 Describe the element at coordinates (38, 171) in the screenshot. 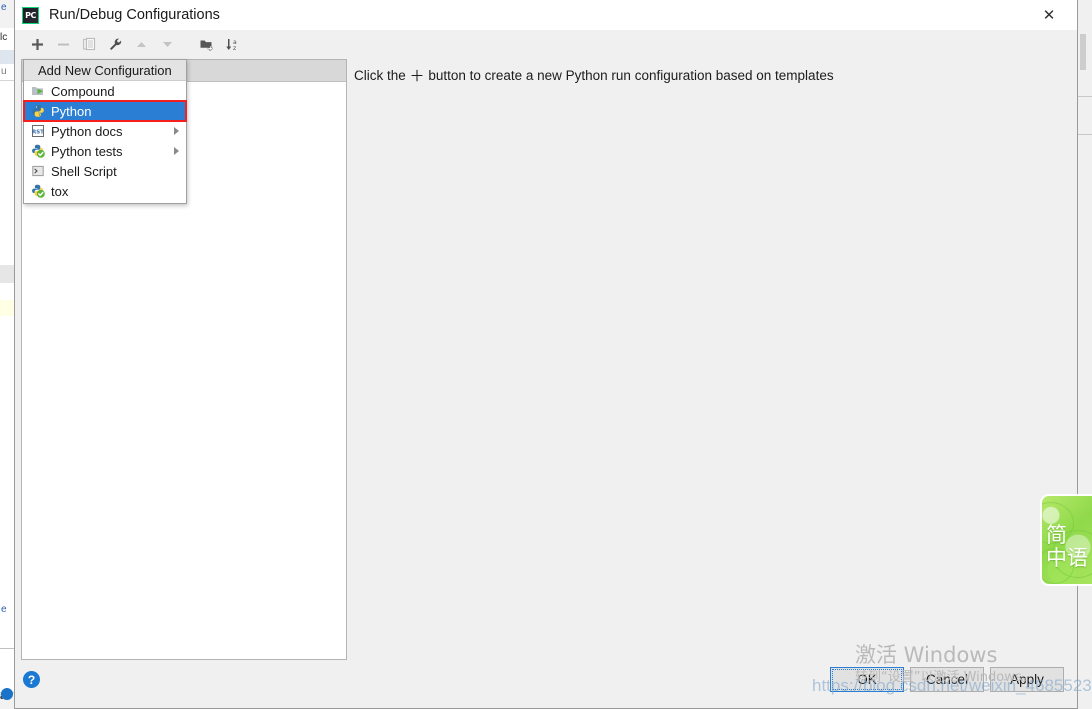

I see `shell-script-icon` at that location.